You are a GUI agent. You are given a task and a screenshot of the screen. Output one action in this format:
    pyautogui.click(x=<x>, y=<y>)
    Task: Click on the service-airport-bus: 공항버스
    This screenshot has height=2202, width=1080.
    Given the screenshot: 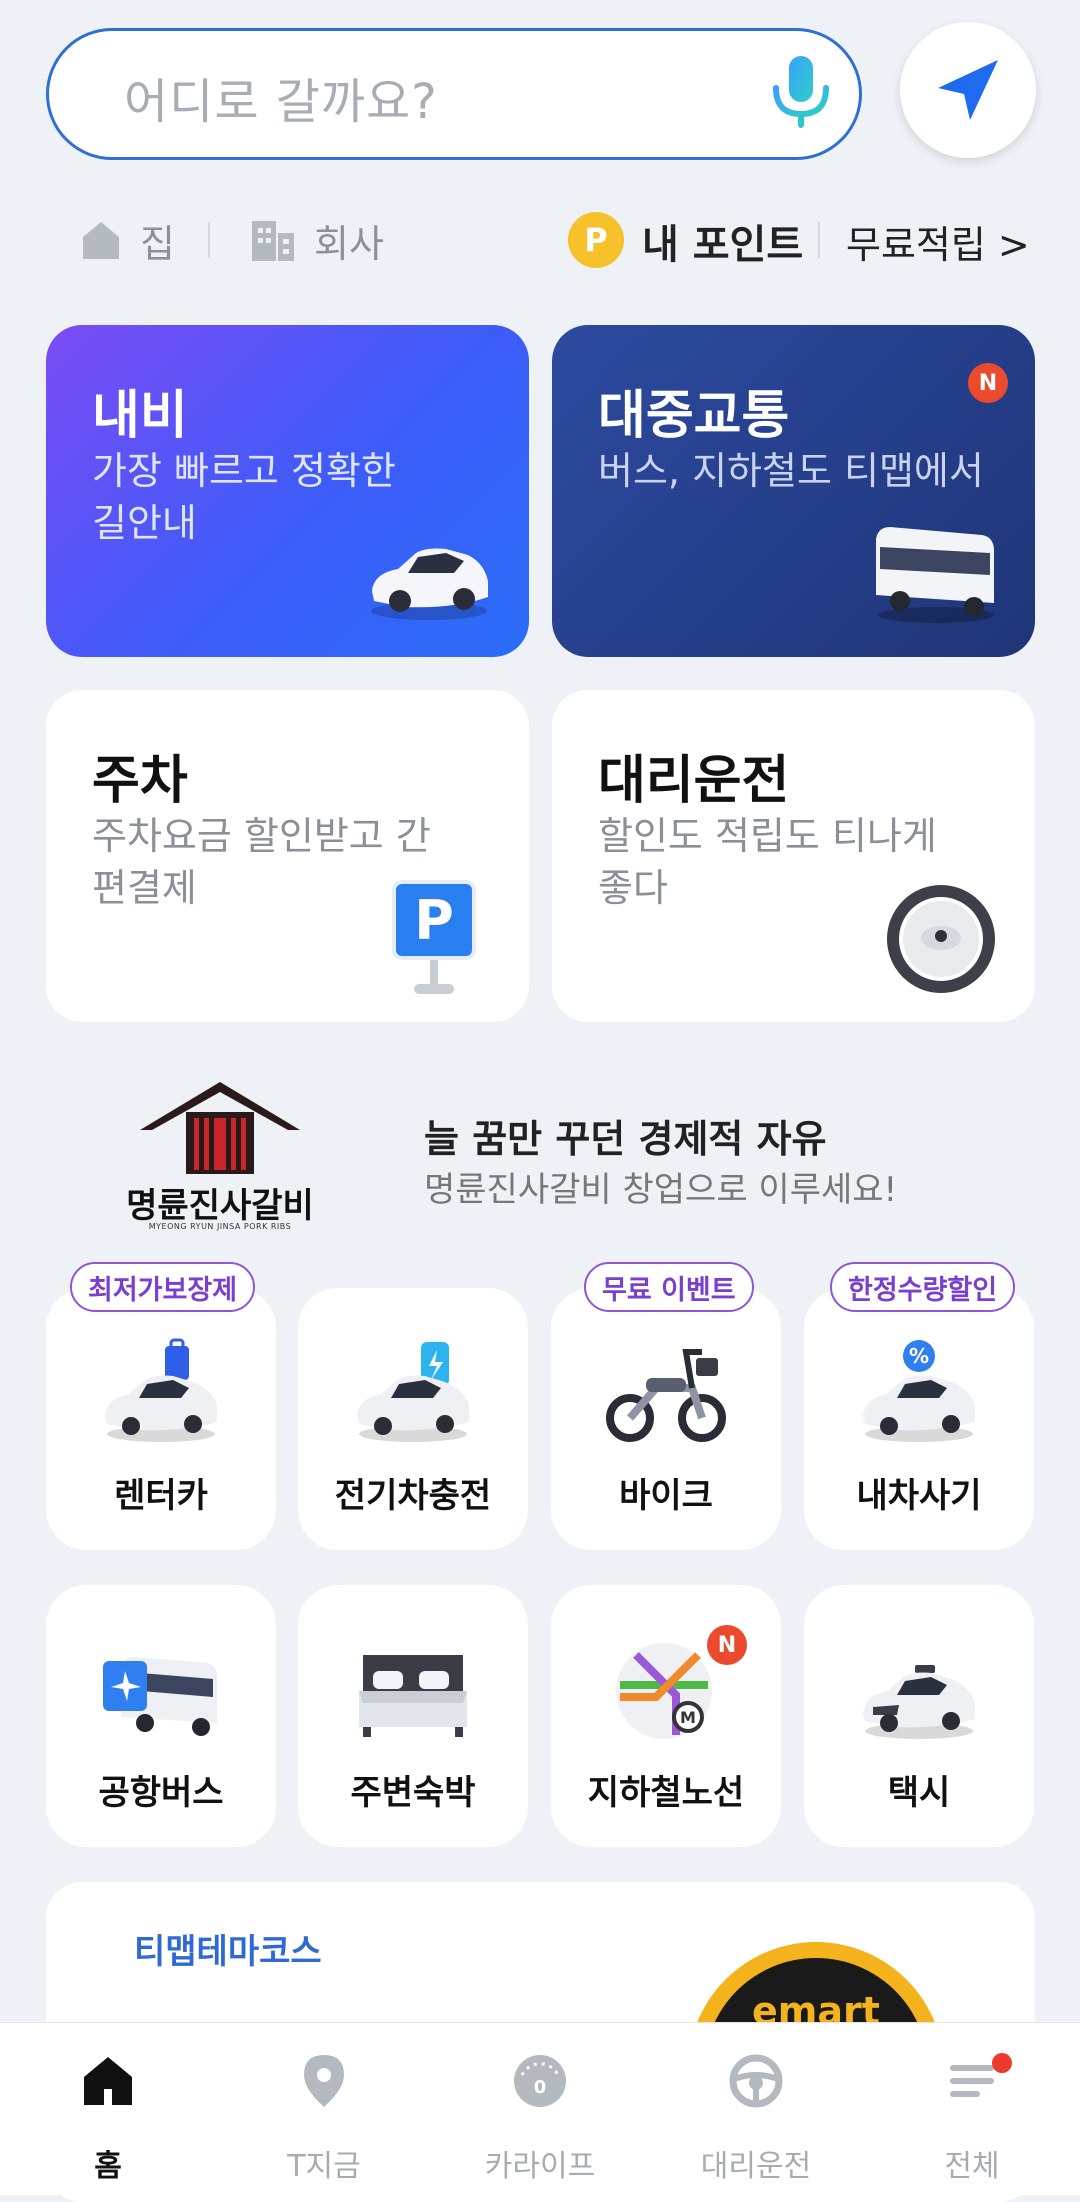 What is the action you would take?
    pyautogui.click(x=161, y=1716)
    